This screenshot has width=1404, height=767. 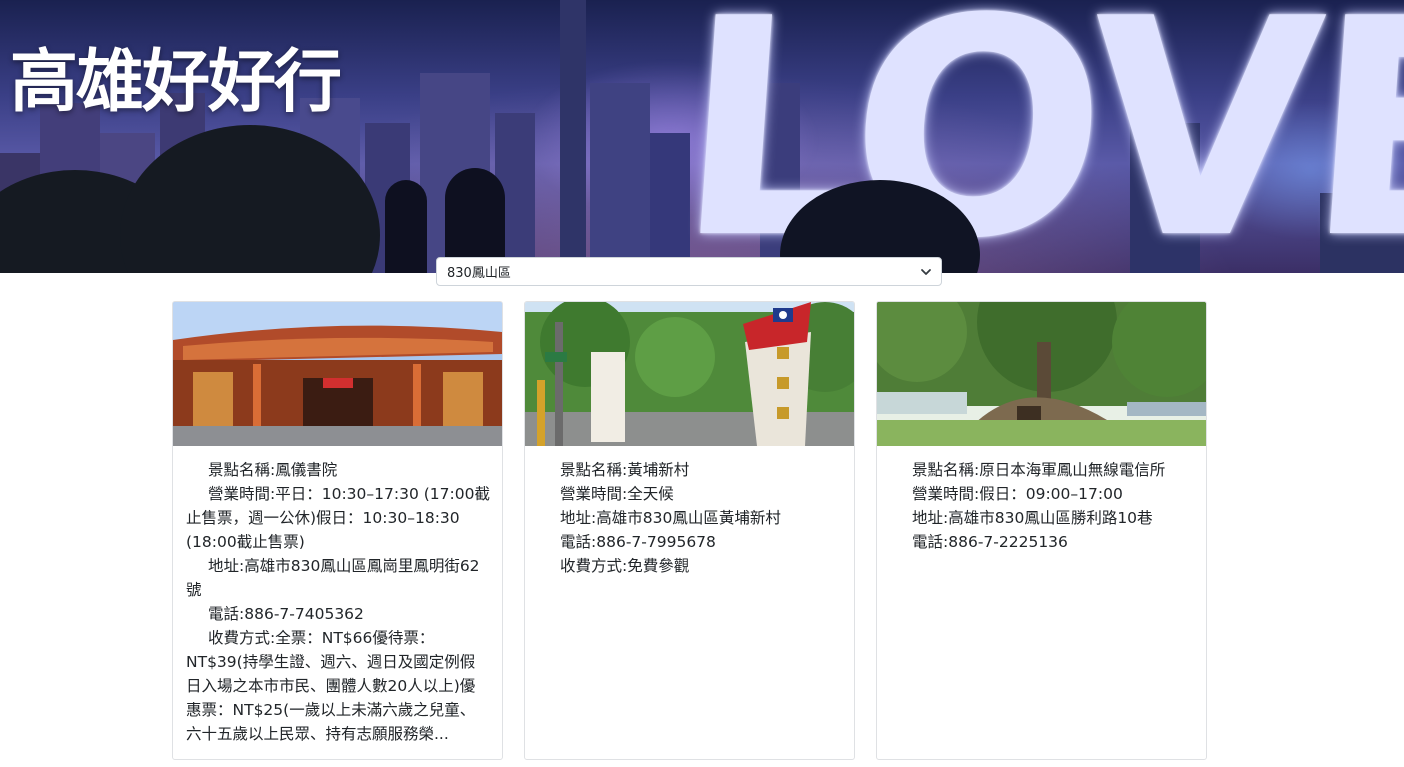 What do you see at coordinates (658, 566) in the screenshot?
I see `attraction-fee: 免費參觀` at bounding box center [658, 566].